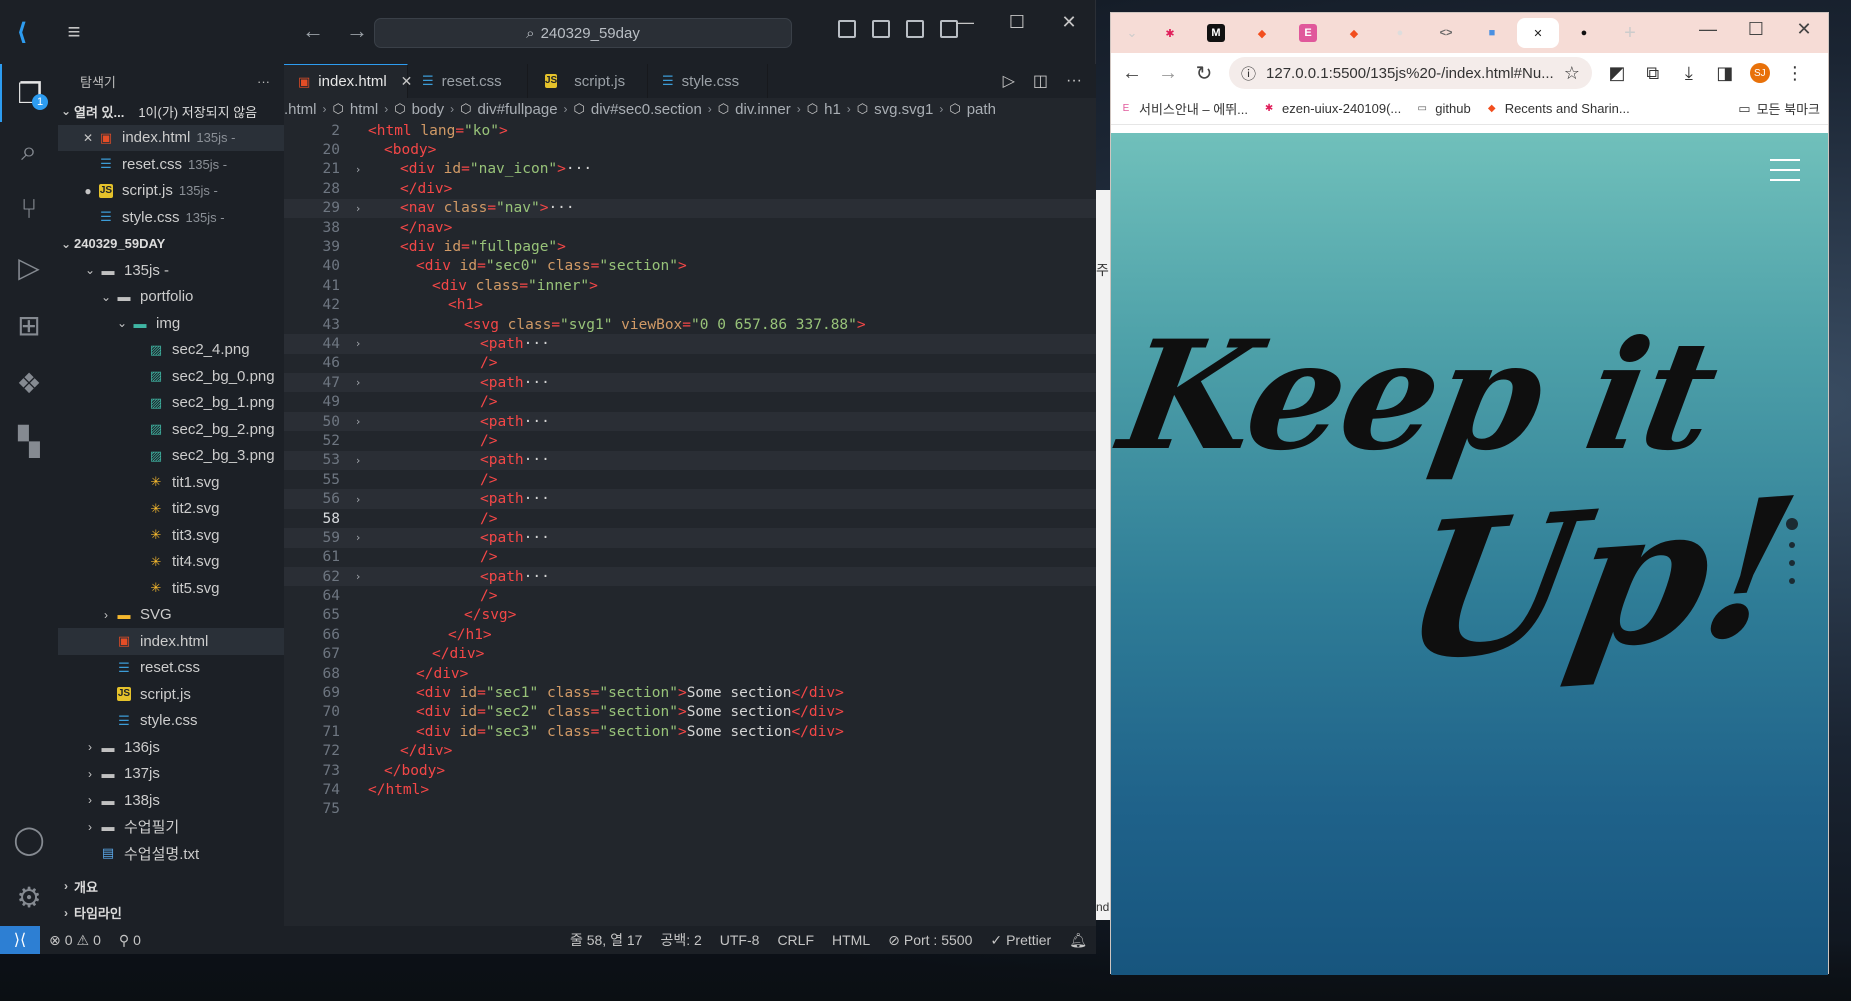  I want to click on open-editor-item: ☰ reset.css 135js -, so click(171, 164).